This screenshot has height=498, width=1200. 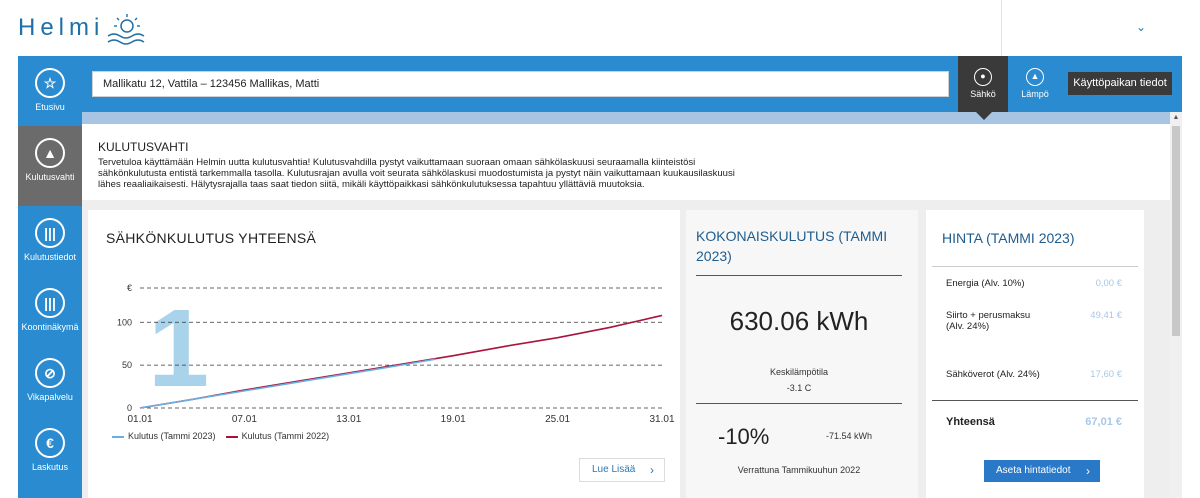 I want to click on sidebar-item-kulutustiedot: ||| Kulutustiedot, so click(x=50, y=246).